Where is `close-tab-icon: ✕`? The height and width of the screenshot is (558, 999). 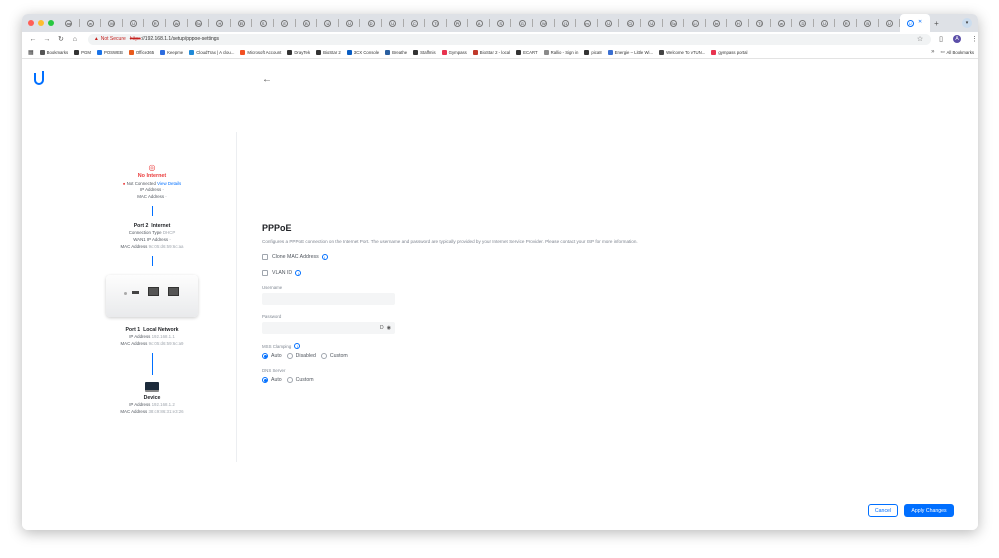
close-tab-icon: ✕ is located at coordinates (920, 23).